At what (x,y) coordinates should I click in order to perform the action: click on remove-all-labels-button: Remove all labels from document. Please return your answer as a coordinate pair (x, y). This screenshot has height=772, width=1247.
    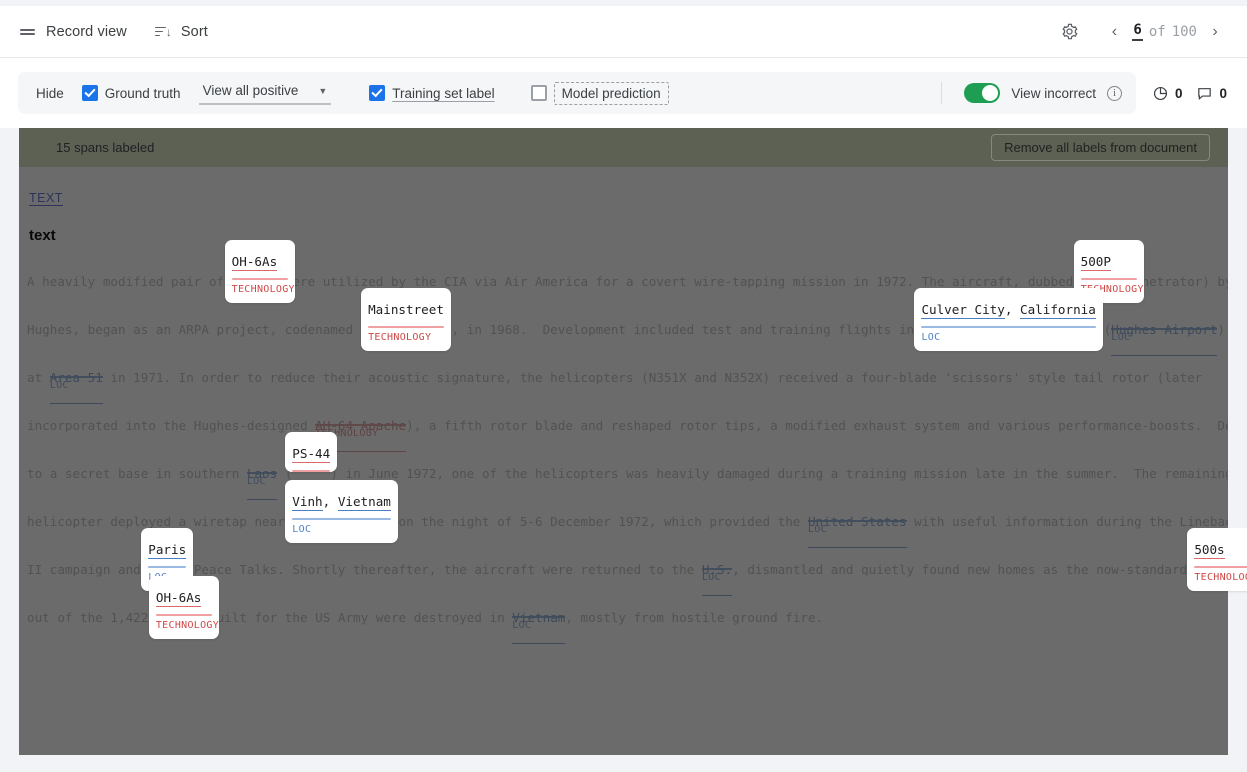
    Looking at the image, I should click on (1100, 147).